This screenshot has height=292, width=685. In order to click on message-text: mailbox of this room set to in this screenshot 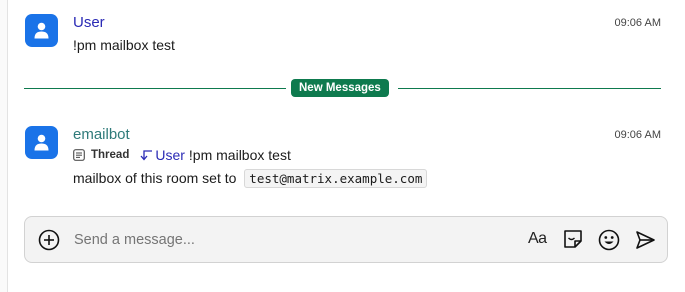, I will do `click(155, 178)`.